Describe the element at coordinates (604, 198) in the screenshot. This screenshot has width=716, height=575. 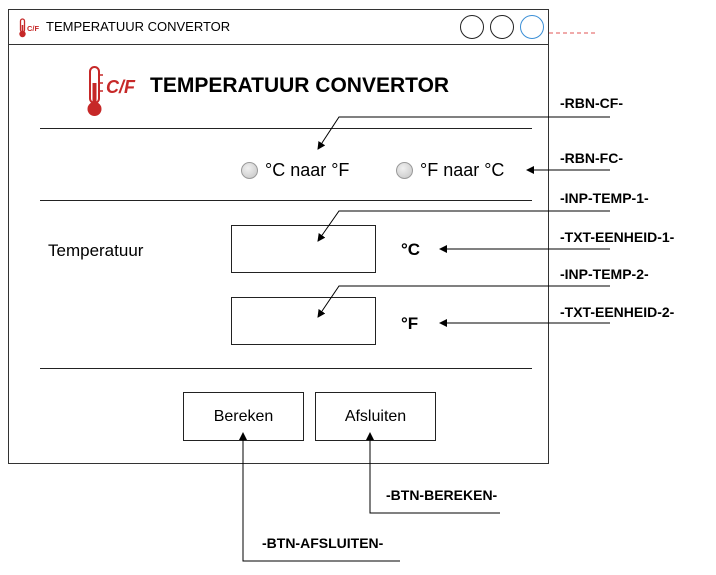
I see `annotation-inp-temp-1: -INP-TEMP-1-` at that location.